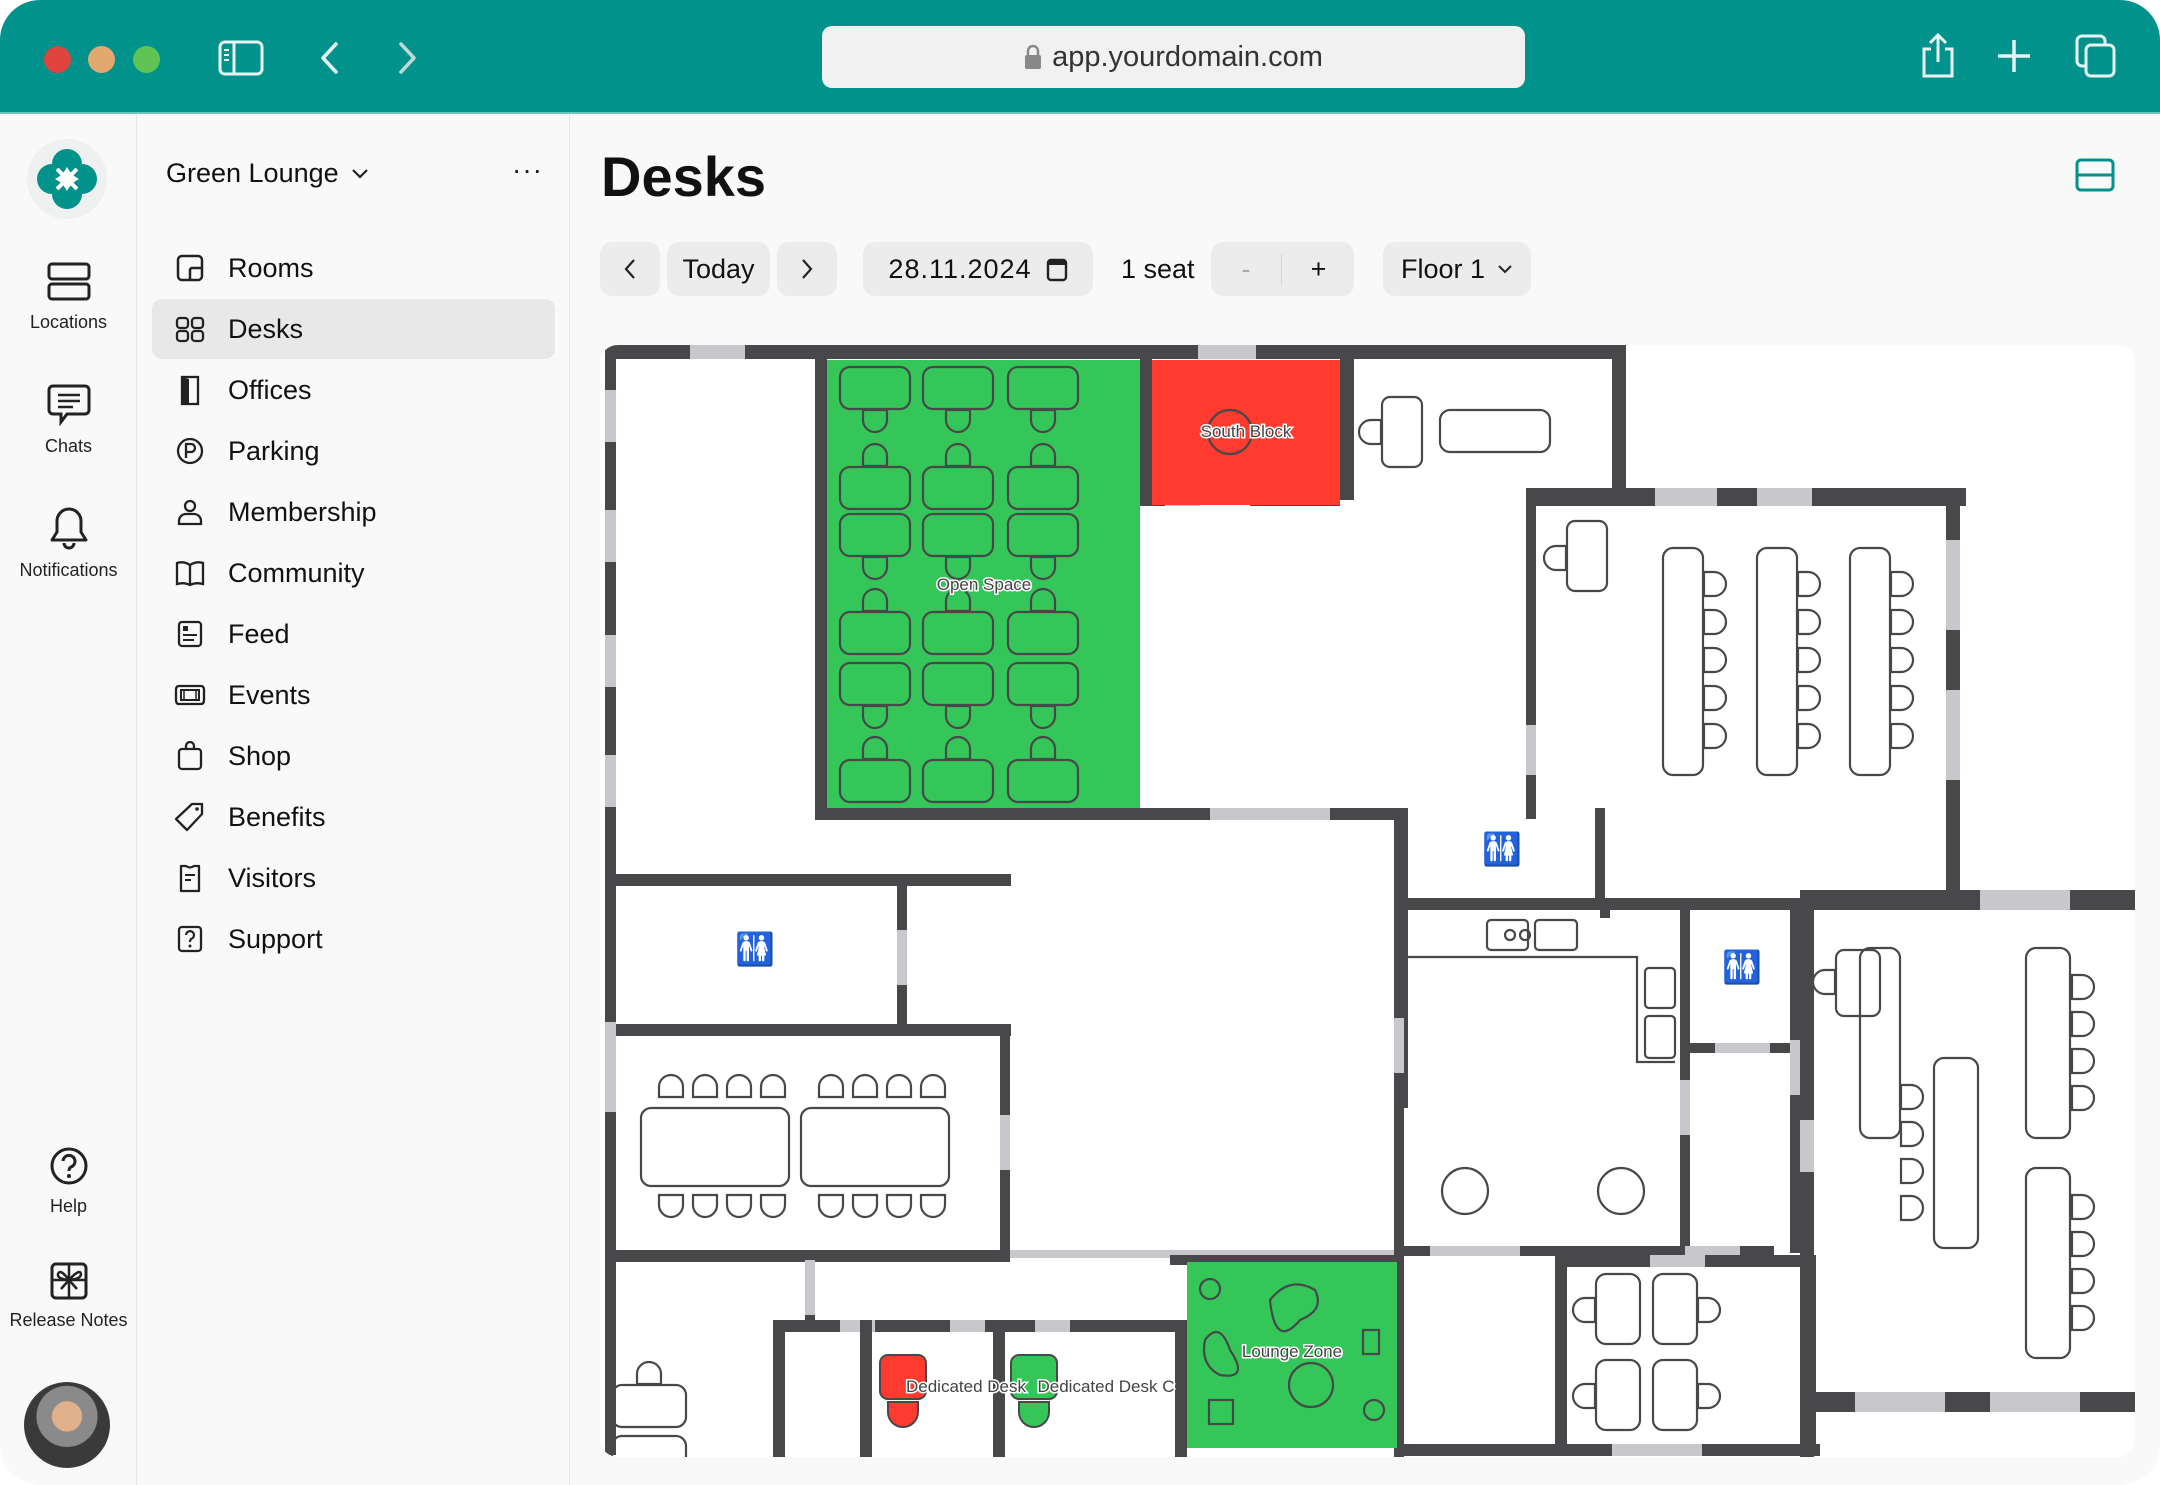 The image size is (2160, 1485). What do you see at coordinates (190, 695) in the screenshot?
I see `ticket-icon` at bounding box center [190, 695].